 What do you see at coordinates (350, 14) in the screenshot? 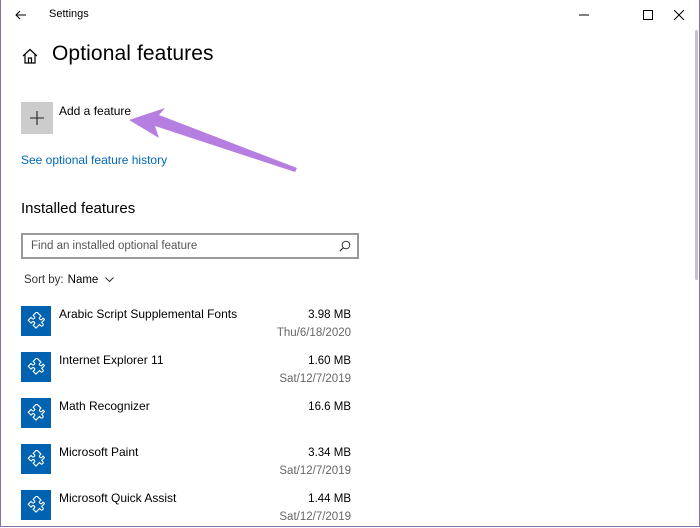
I see `title-bar: Settings` at bounding box center [350, 14].